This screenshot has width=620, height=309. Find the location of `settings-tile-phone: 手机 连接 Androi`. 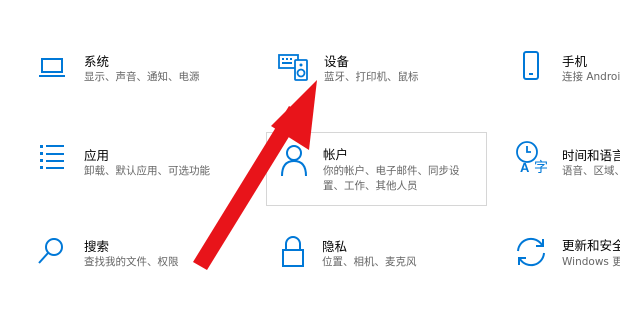

settings-tile-phone: 手机 连接 Androi is located at coordinates (560, 68).